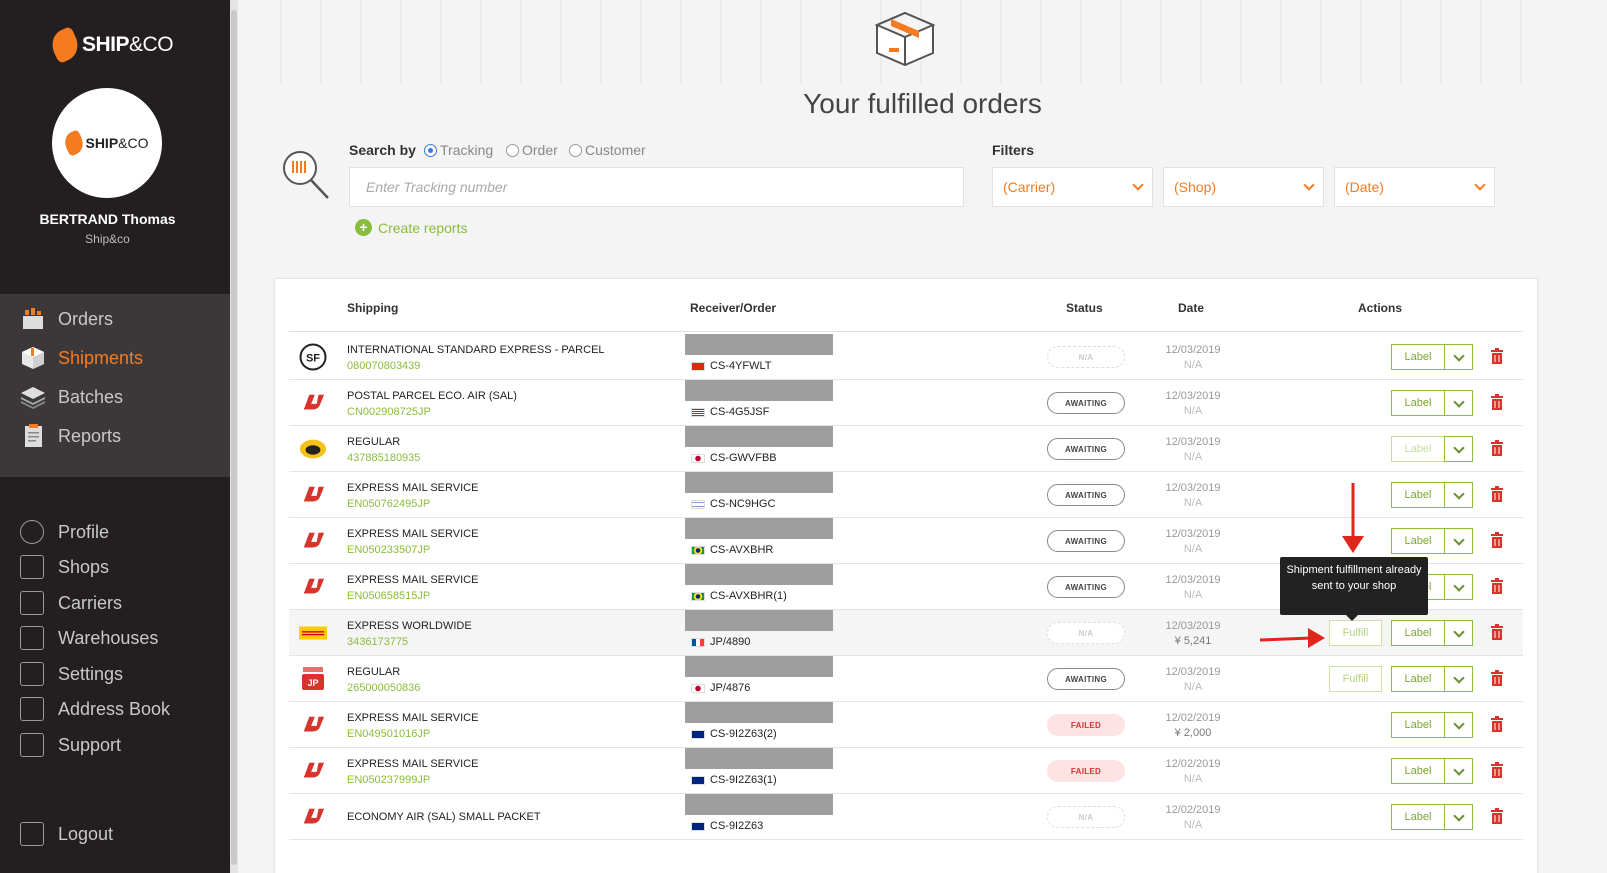 This screenshot has width=1607, height=873. I want to click on nav-logout: Logout, so click(66, 834).